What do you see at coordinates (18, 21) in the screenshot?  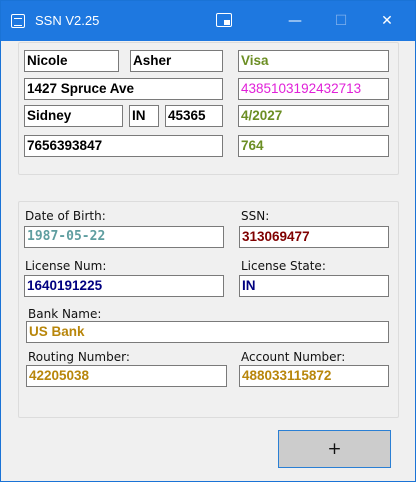 I see `app-icon` at bounding box center [18, 21].